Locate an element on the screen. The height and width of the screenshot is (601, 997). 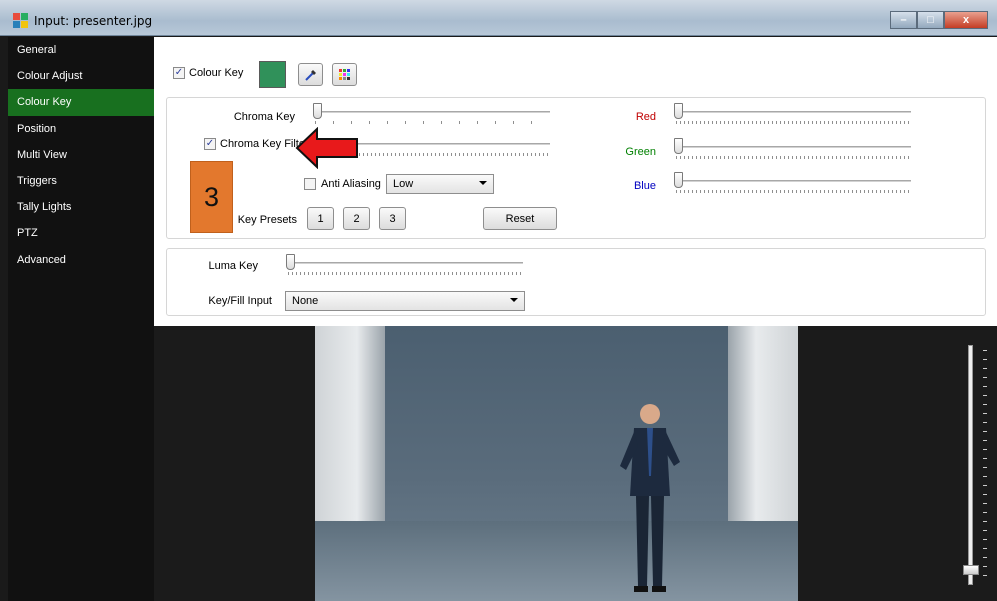
preset-2-button: 2 is located at coordinates (356, 218).